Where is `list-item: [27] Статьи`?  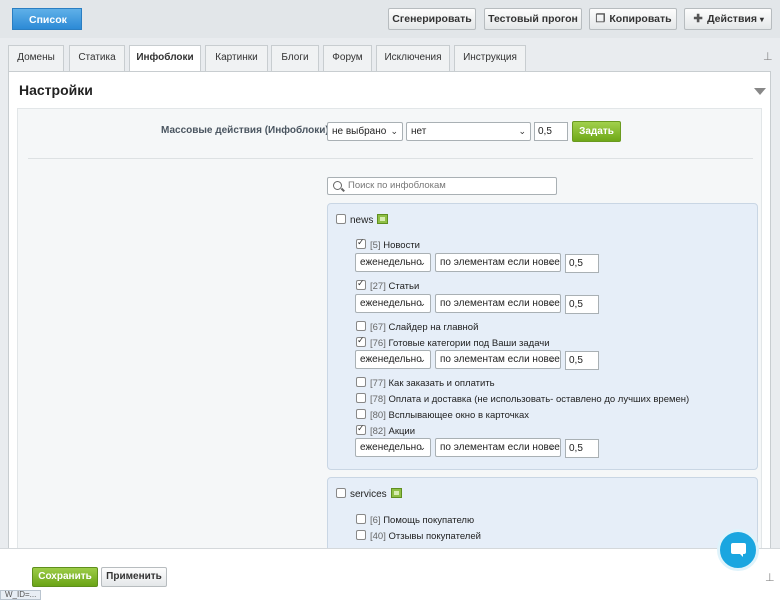
list-item: [27] Статьи is located at coordinates (387, 285).